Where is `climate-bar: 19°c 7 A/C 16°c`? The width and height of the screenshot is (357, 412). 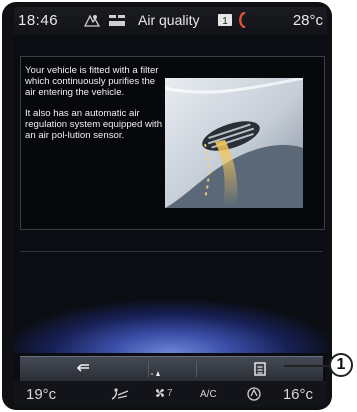
climate-bar: 19°c 7 A/C 16°c is located at coordinates (170, 394).